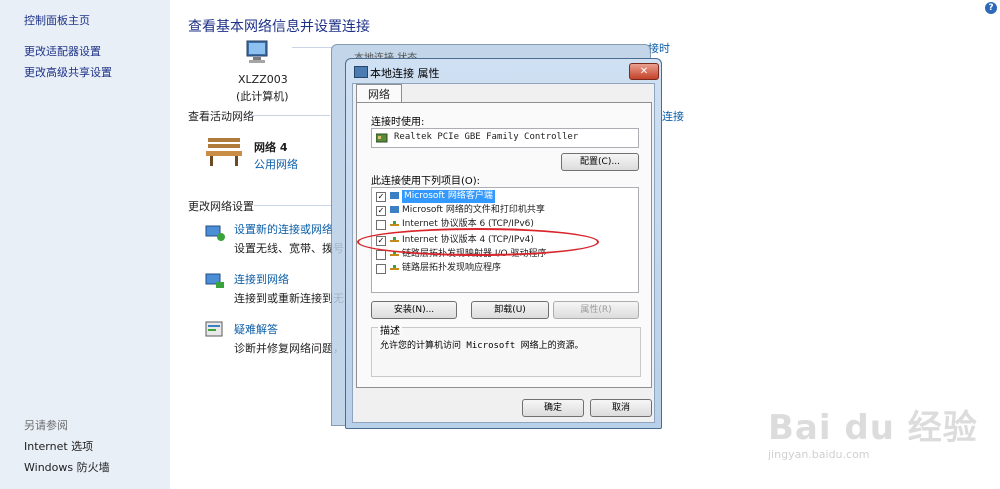 This screenshot has width=1000, height=489. I want to click on view-full-map-link: 接时, so click(659, 48).